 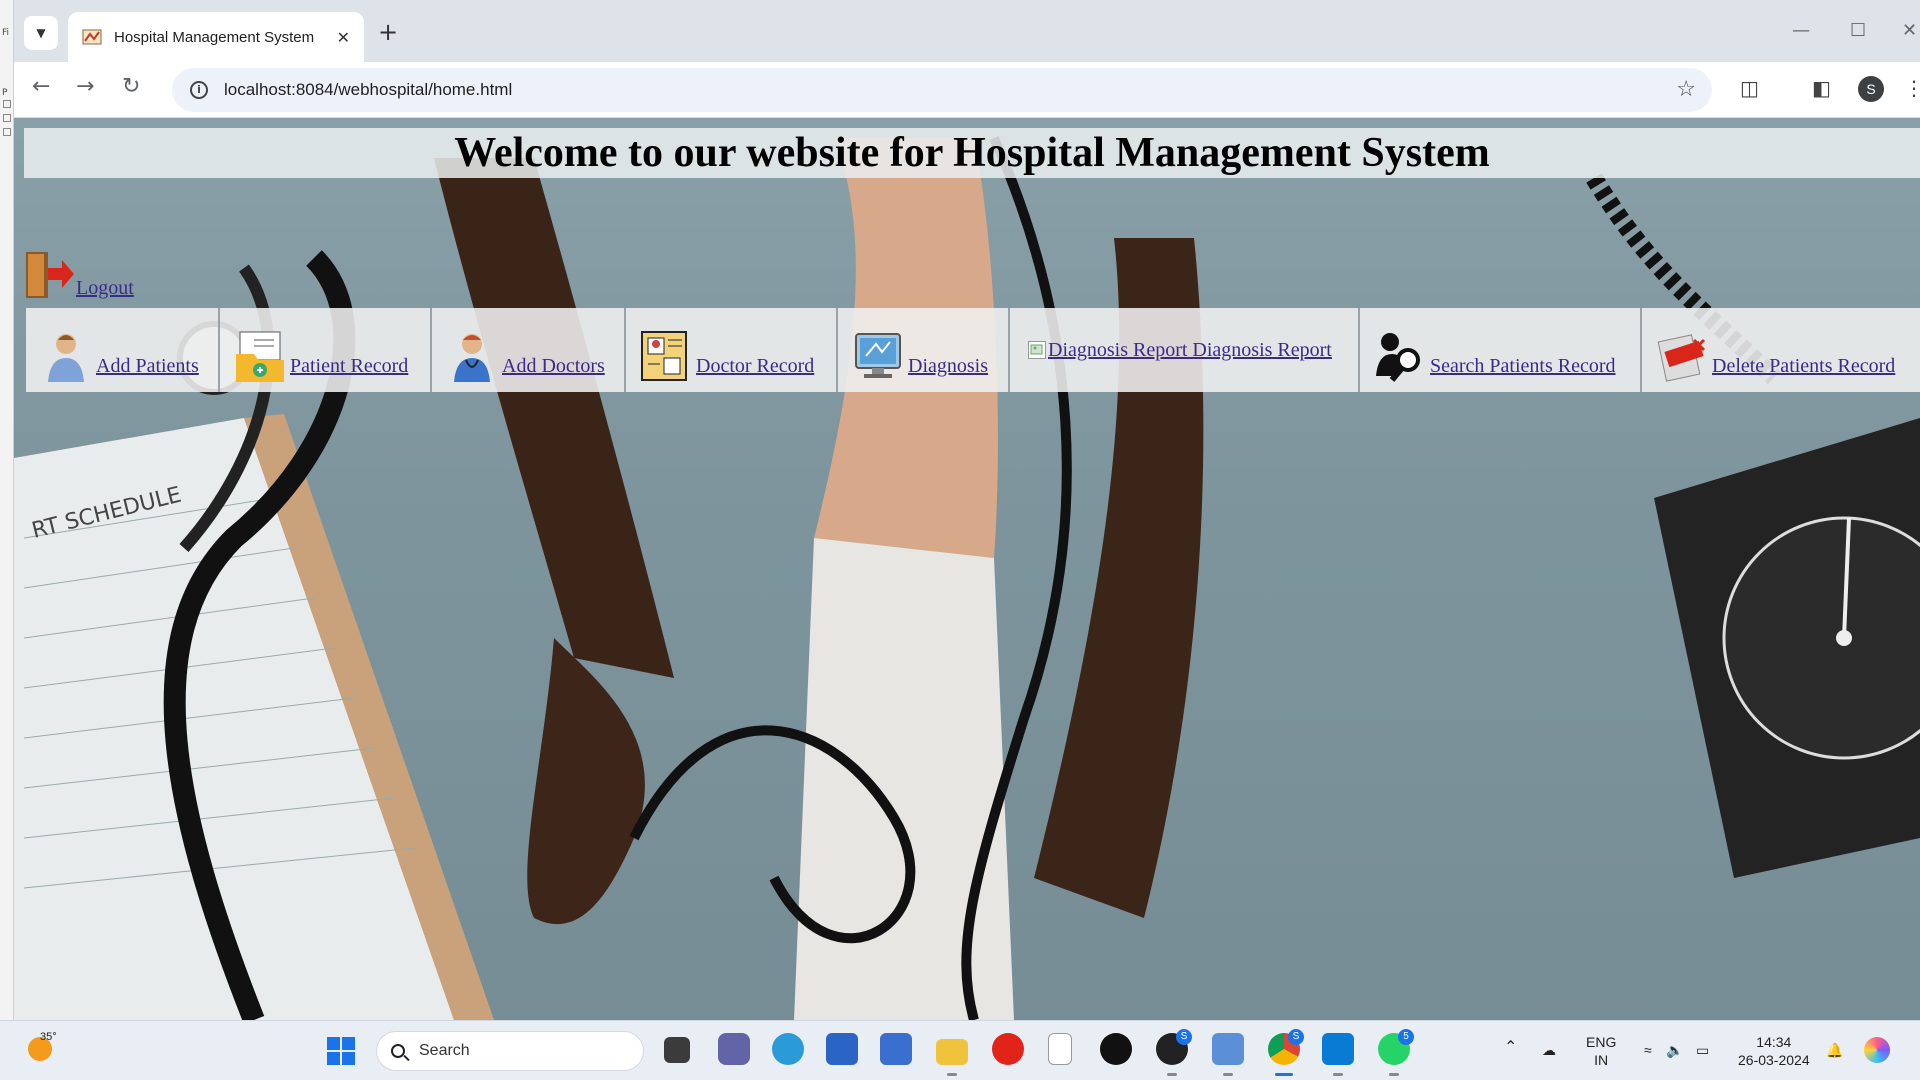 What do you see at coordinates (732, 350) in the screenshot?
I see `menu-item-doctor-record: Doctor Record` at bounding box center [732, 350].